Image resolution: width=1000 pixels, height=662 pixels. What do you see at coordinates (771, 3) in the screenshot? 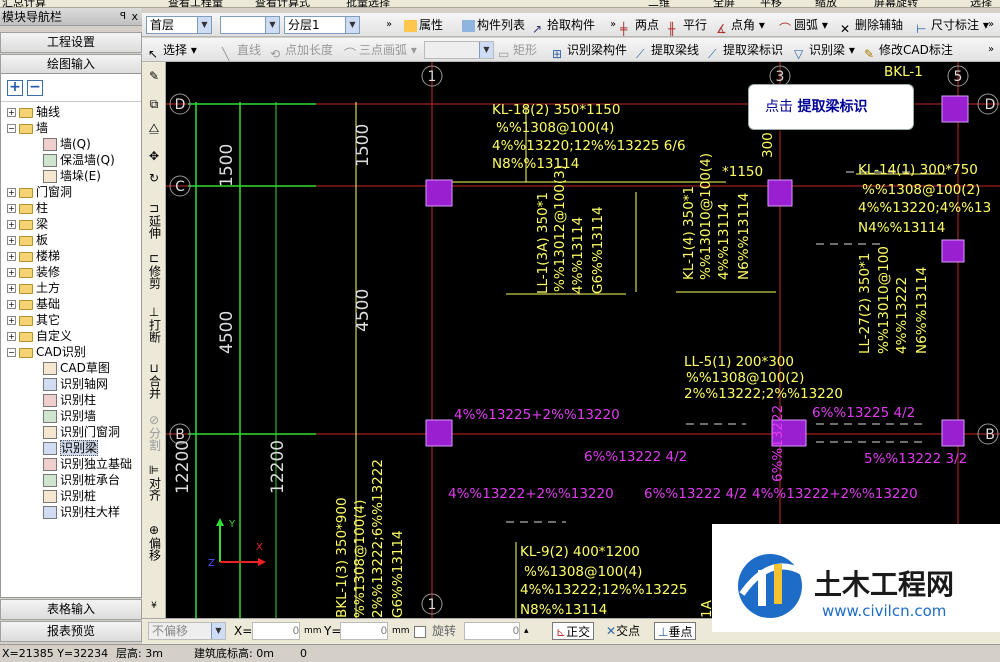
I see `top-strip-item: 平移` at bounding box center [771, 3].